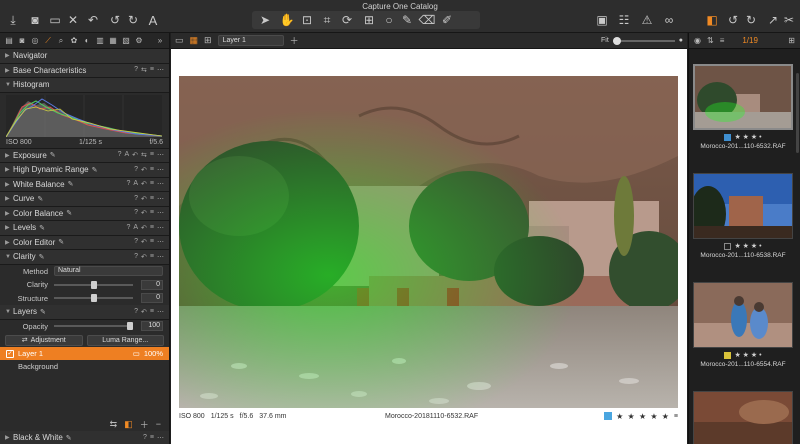  Describe the element at coordinates (9, 41) in the screenshot. I see `library-tab-icon: ▤` at that location.